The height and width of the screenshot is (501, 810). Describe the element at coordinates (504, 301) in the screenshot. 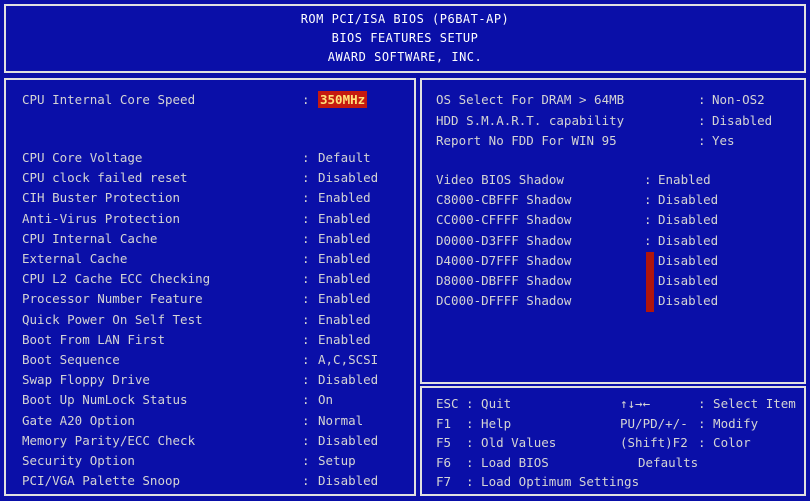

I see `setting-label: DC000-DFFFF Shadow` at that location.